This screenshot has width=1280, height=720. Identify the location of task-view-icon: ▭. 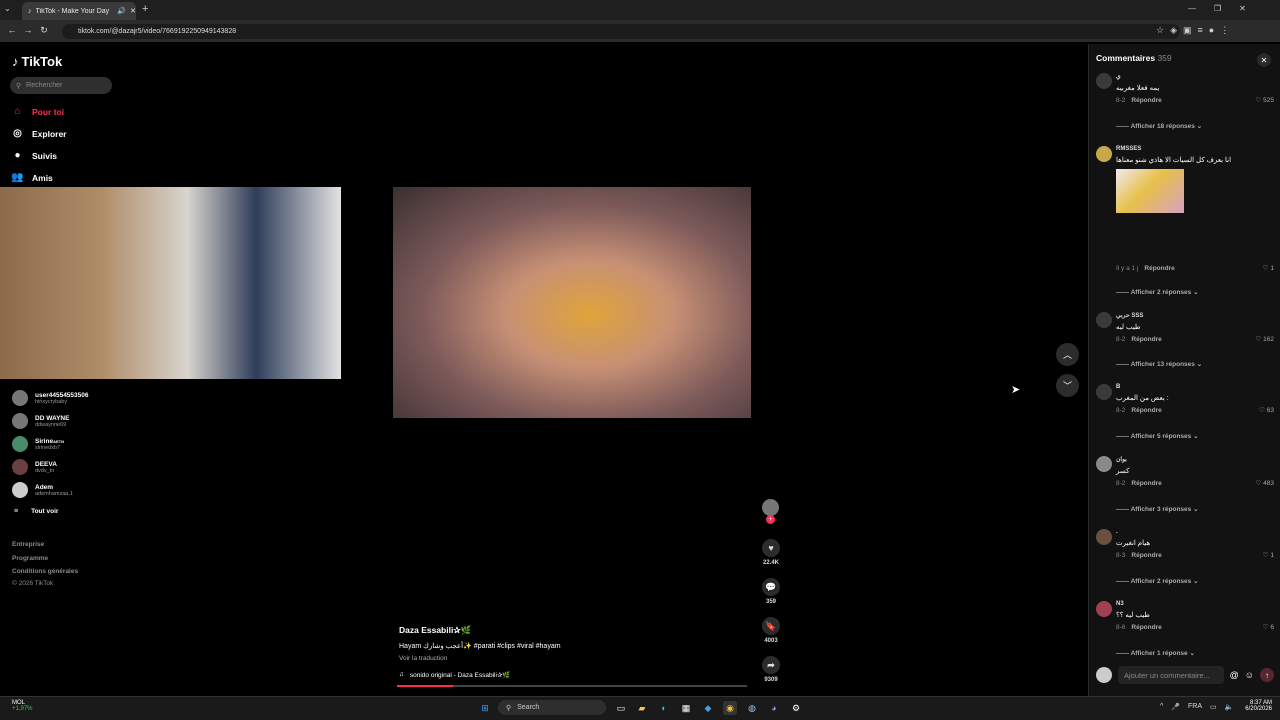
(621, 708).